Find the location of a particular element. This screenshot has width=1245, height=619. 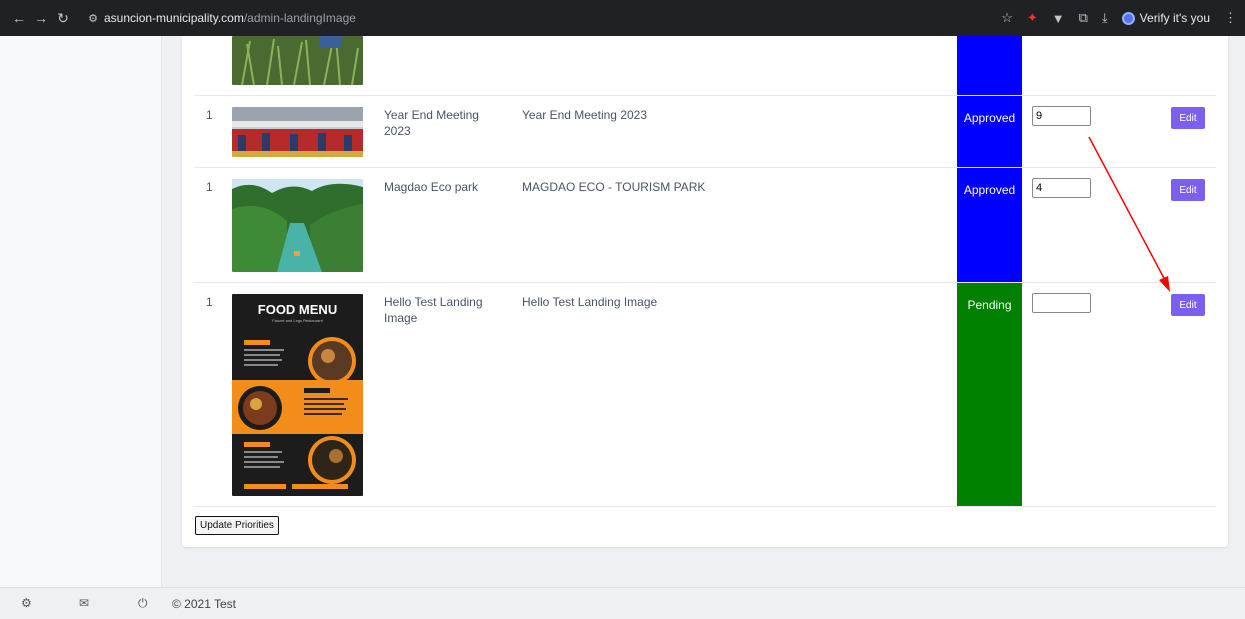

extension-icon: ⧉ is located at coordinates (1083, 18).